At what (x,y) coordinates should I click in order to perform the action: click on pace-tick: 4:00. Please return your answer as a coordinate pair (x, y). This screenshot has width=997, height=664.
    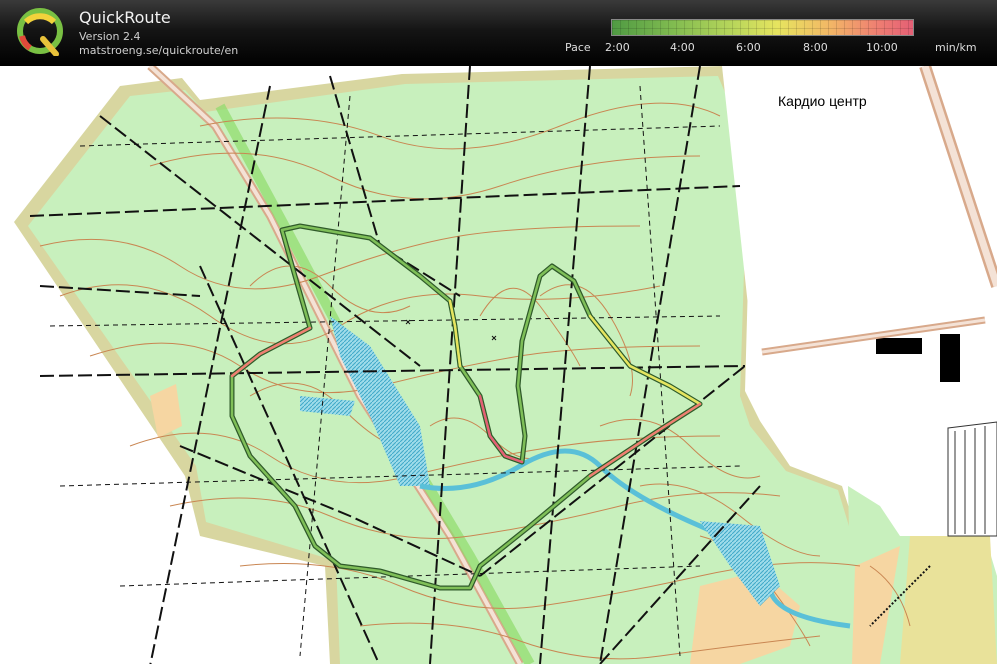
    Looking at the image, I should click on (682, 47).